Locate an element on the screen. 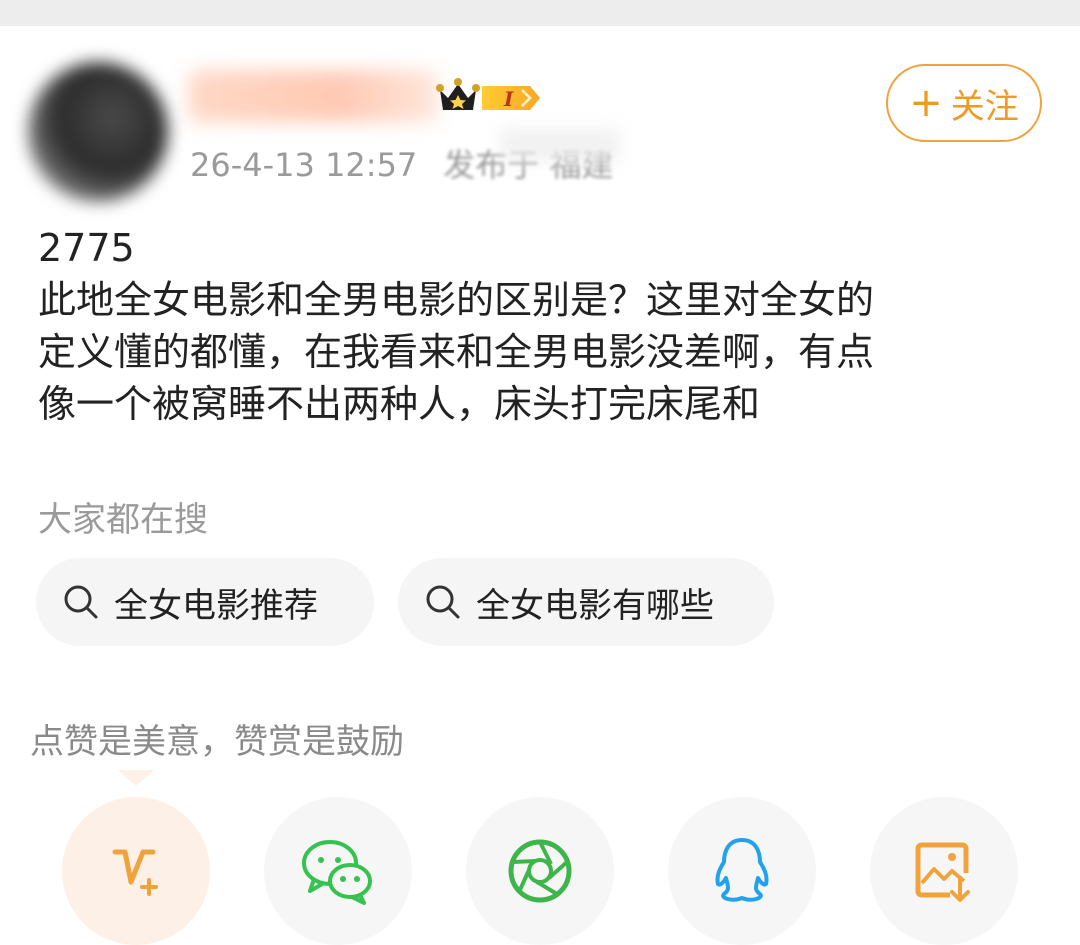  post-line: 定义懂的都懂，在我看来和全男电影没差啊，有点 is located at coordinates (456, 352).